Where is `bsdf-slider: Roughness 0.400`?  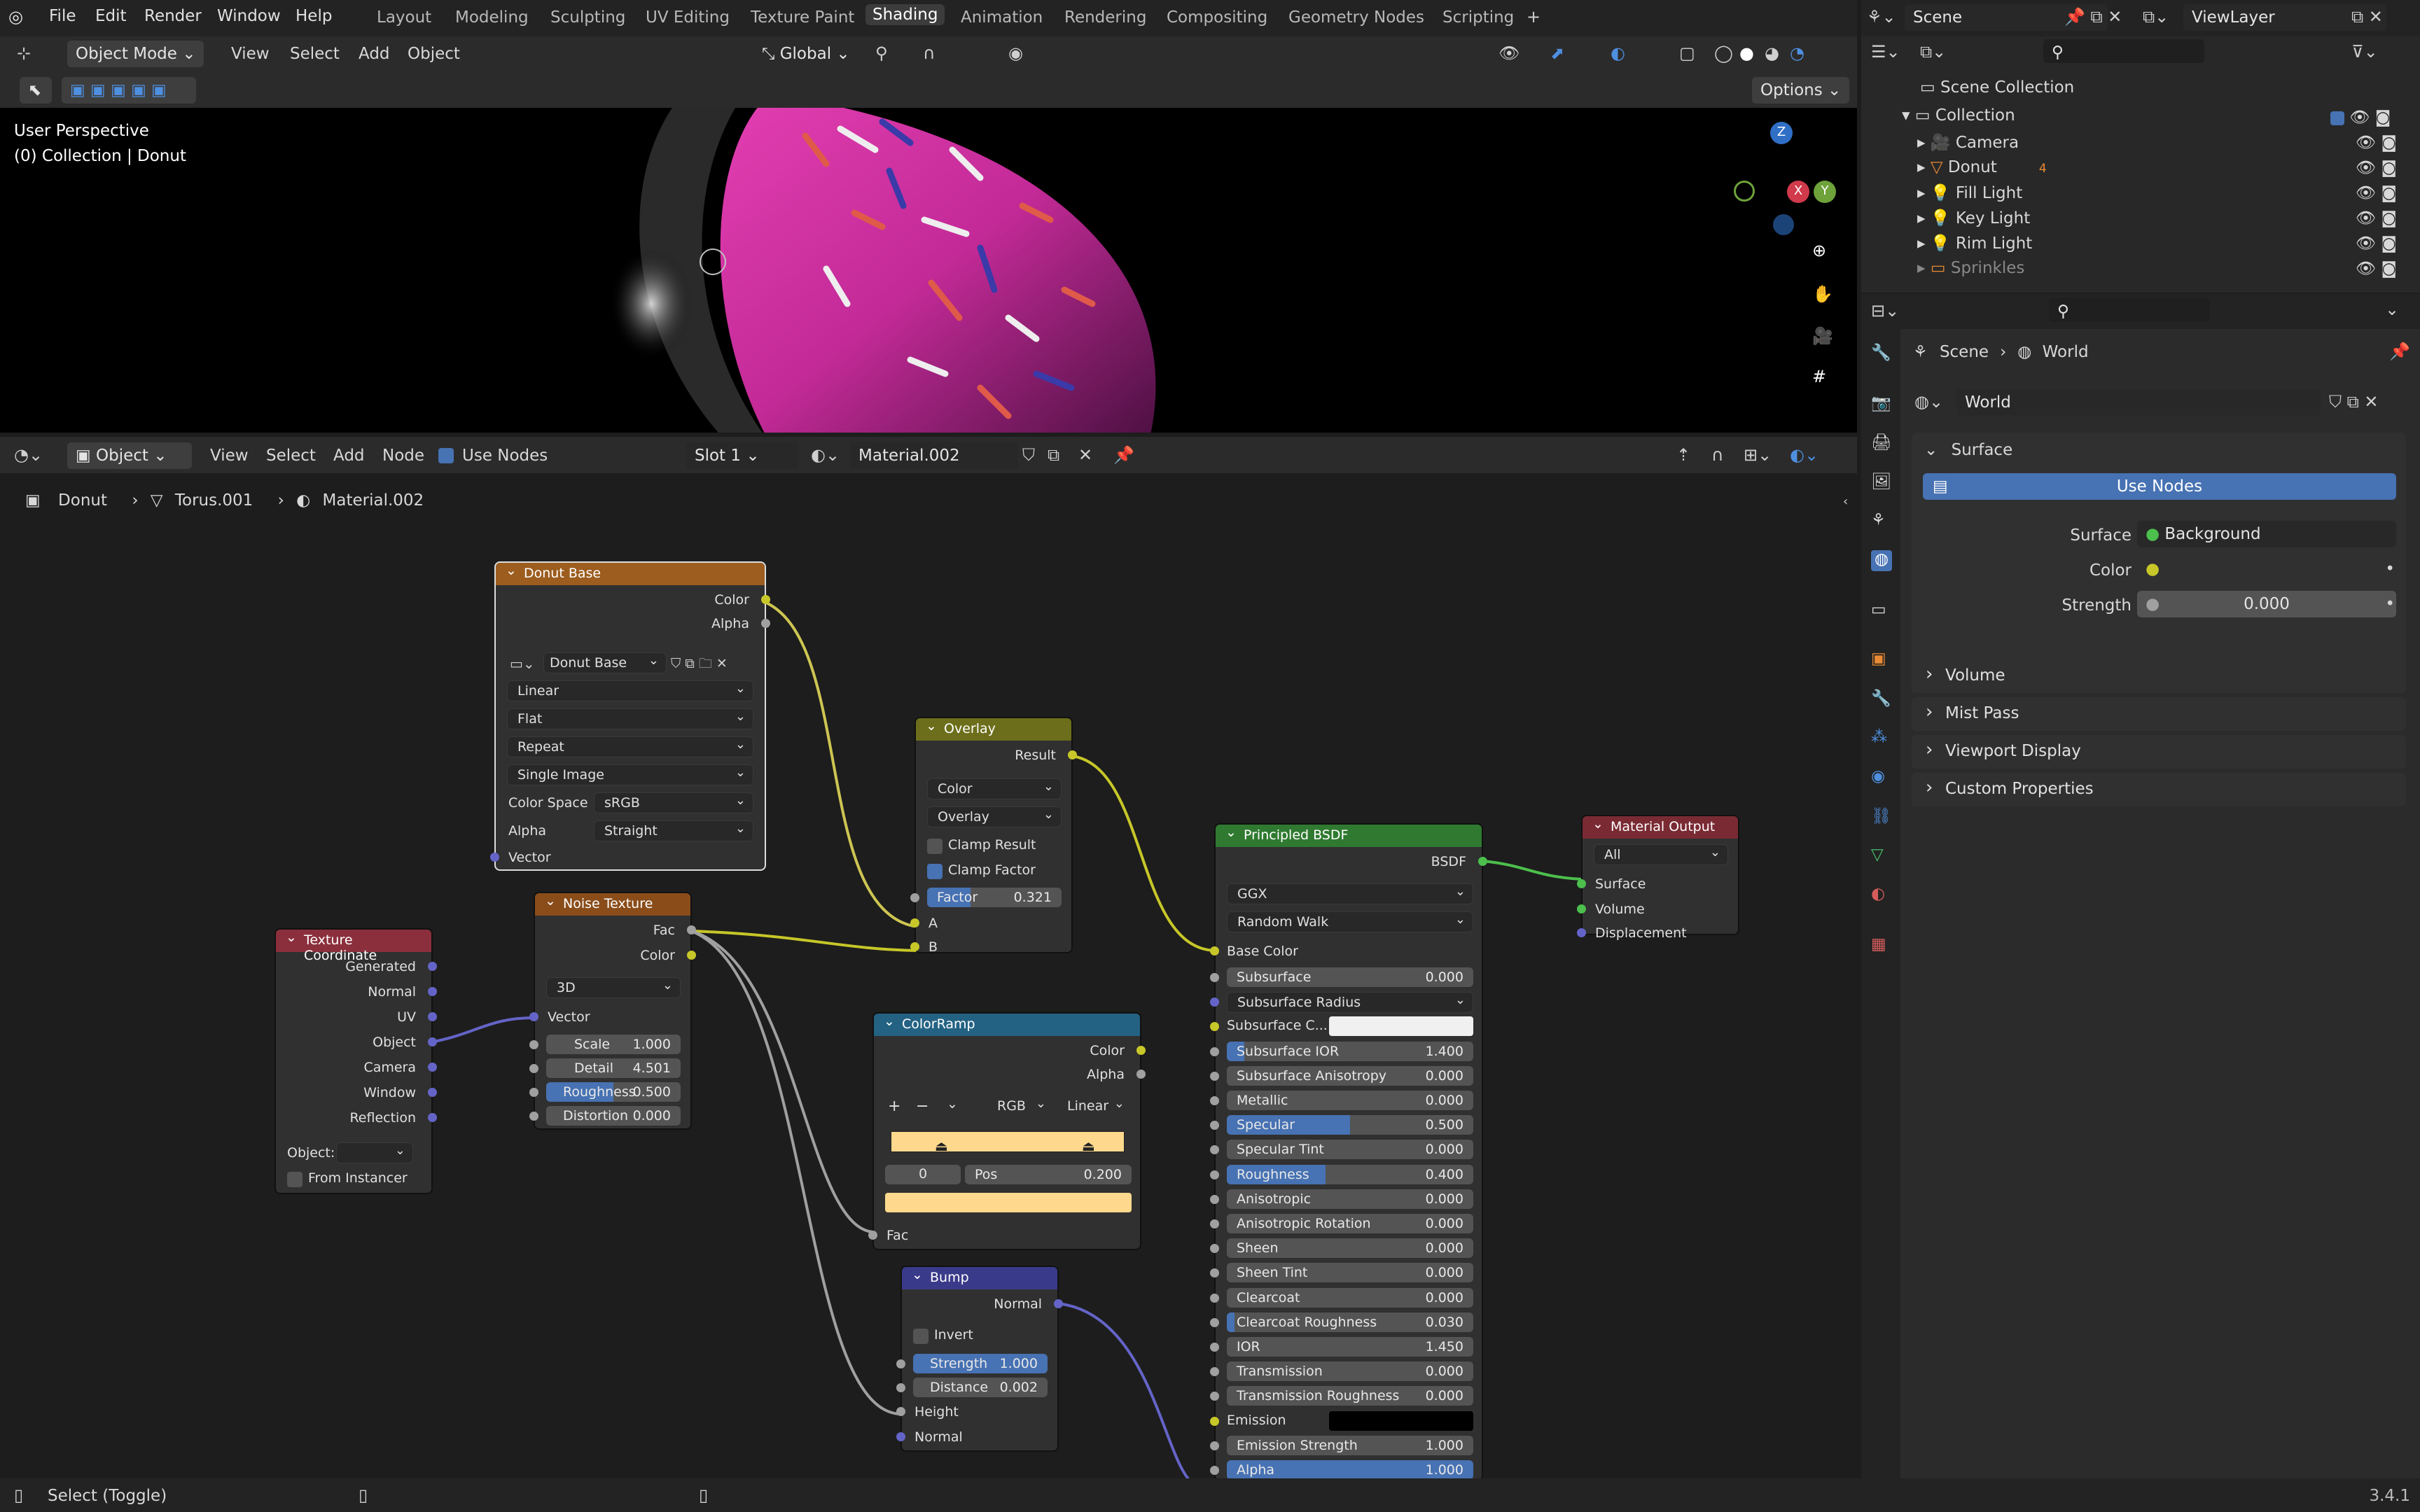 bsdf-slider: Roughness 0.400 is located at coordinates (1350, 1174).